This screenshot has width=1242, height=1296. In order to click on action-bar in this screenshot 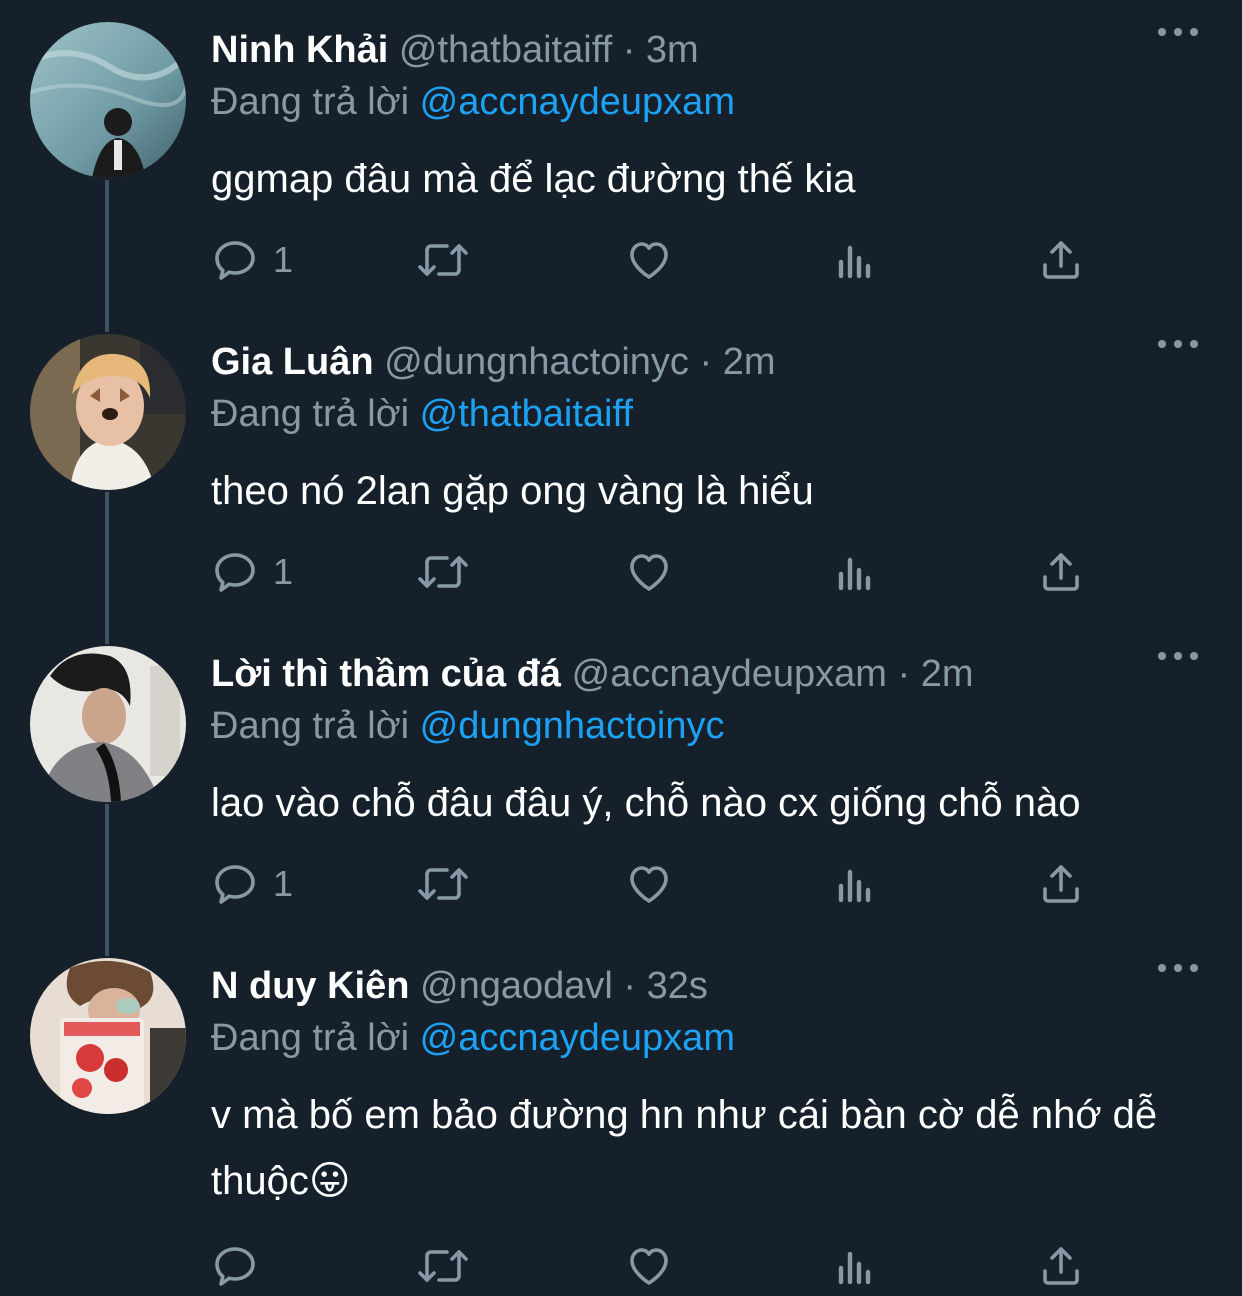, I will do `click(661, 1266)`.